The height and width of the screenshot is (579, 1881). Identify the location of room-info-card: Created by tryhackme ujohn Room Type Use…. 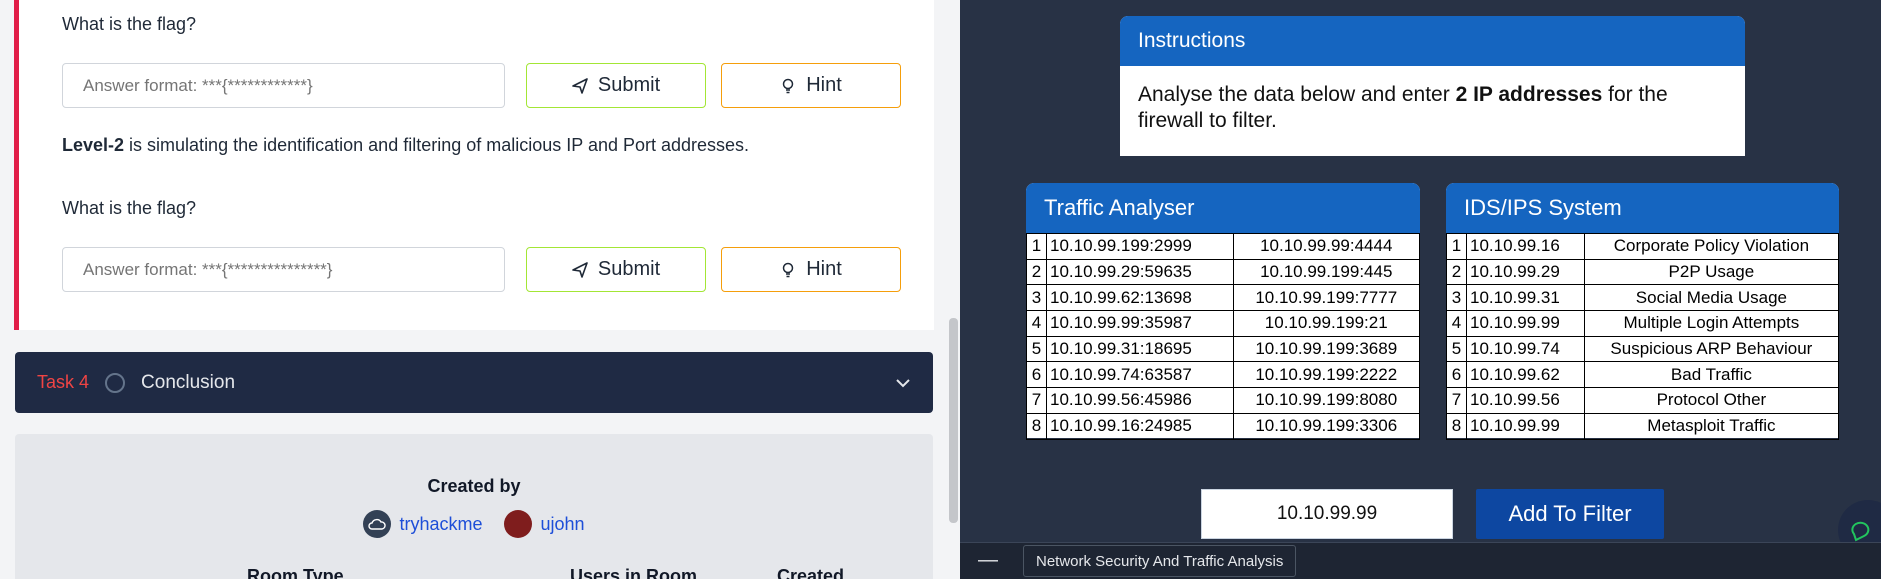
(474, 506).